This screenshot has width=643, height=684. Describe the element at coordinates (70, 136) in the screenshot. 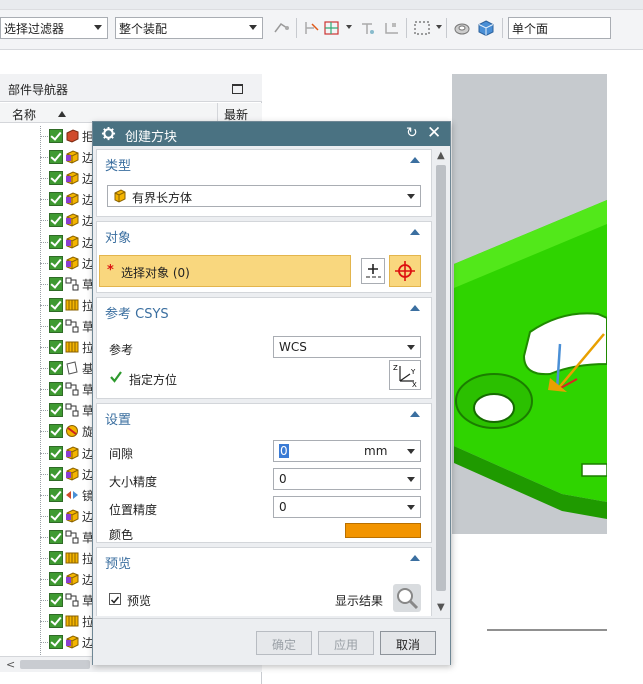

I see `tree-row: 拒` at that location.